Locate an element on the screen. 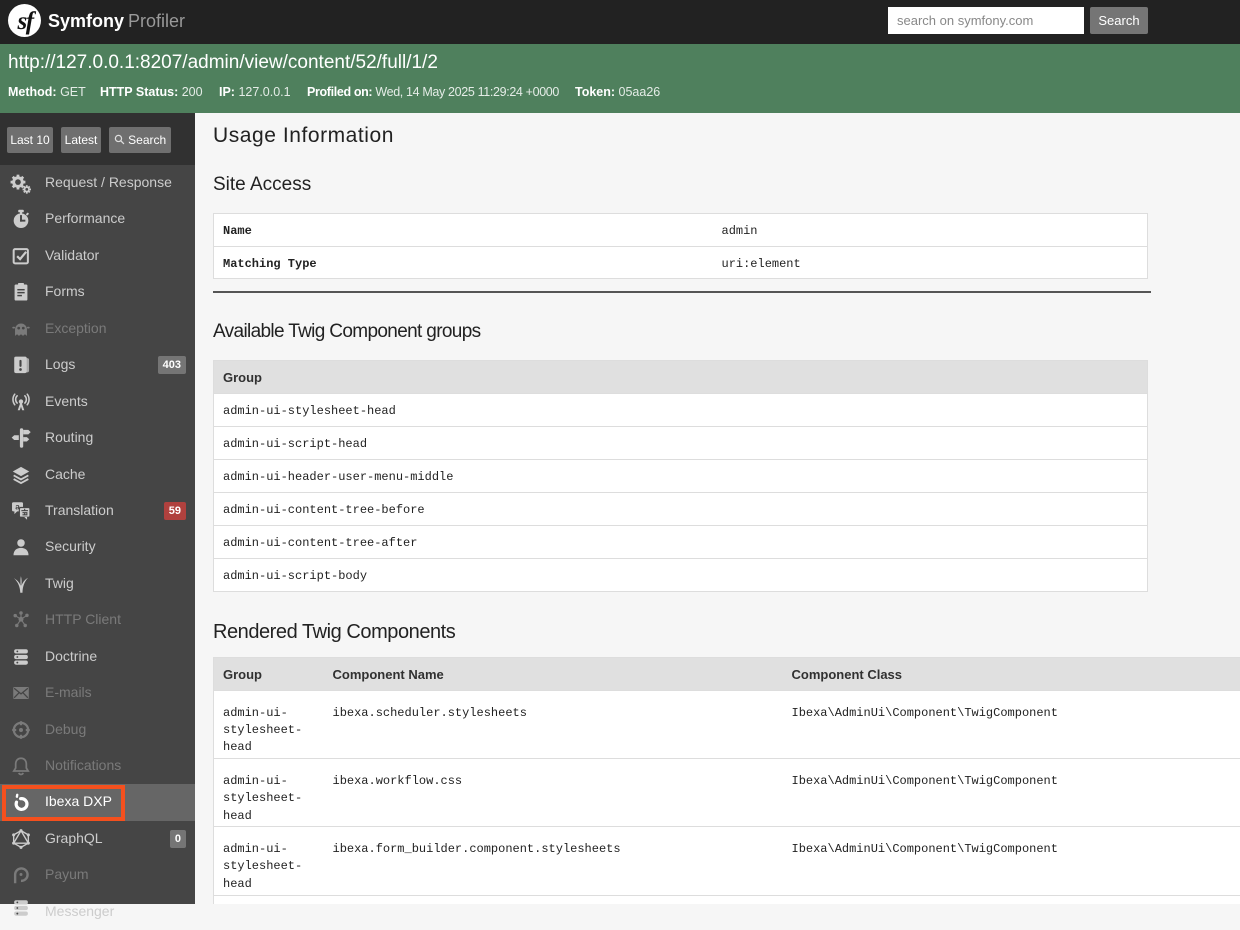 Image resolution: width=1240 pixels, height=930 pixels. svg-text: sf is located at coordinates (26, 21).